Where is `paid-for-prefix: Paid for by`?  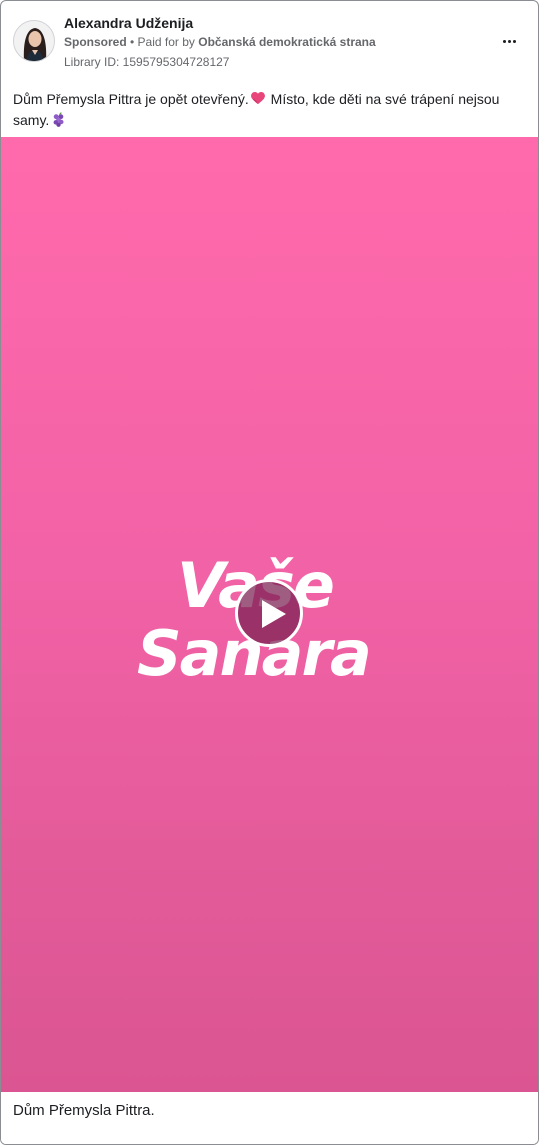 paid-for-prefix: Paid for by is located at coordinates (168, 42).